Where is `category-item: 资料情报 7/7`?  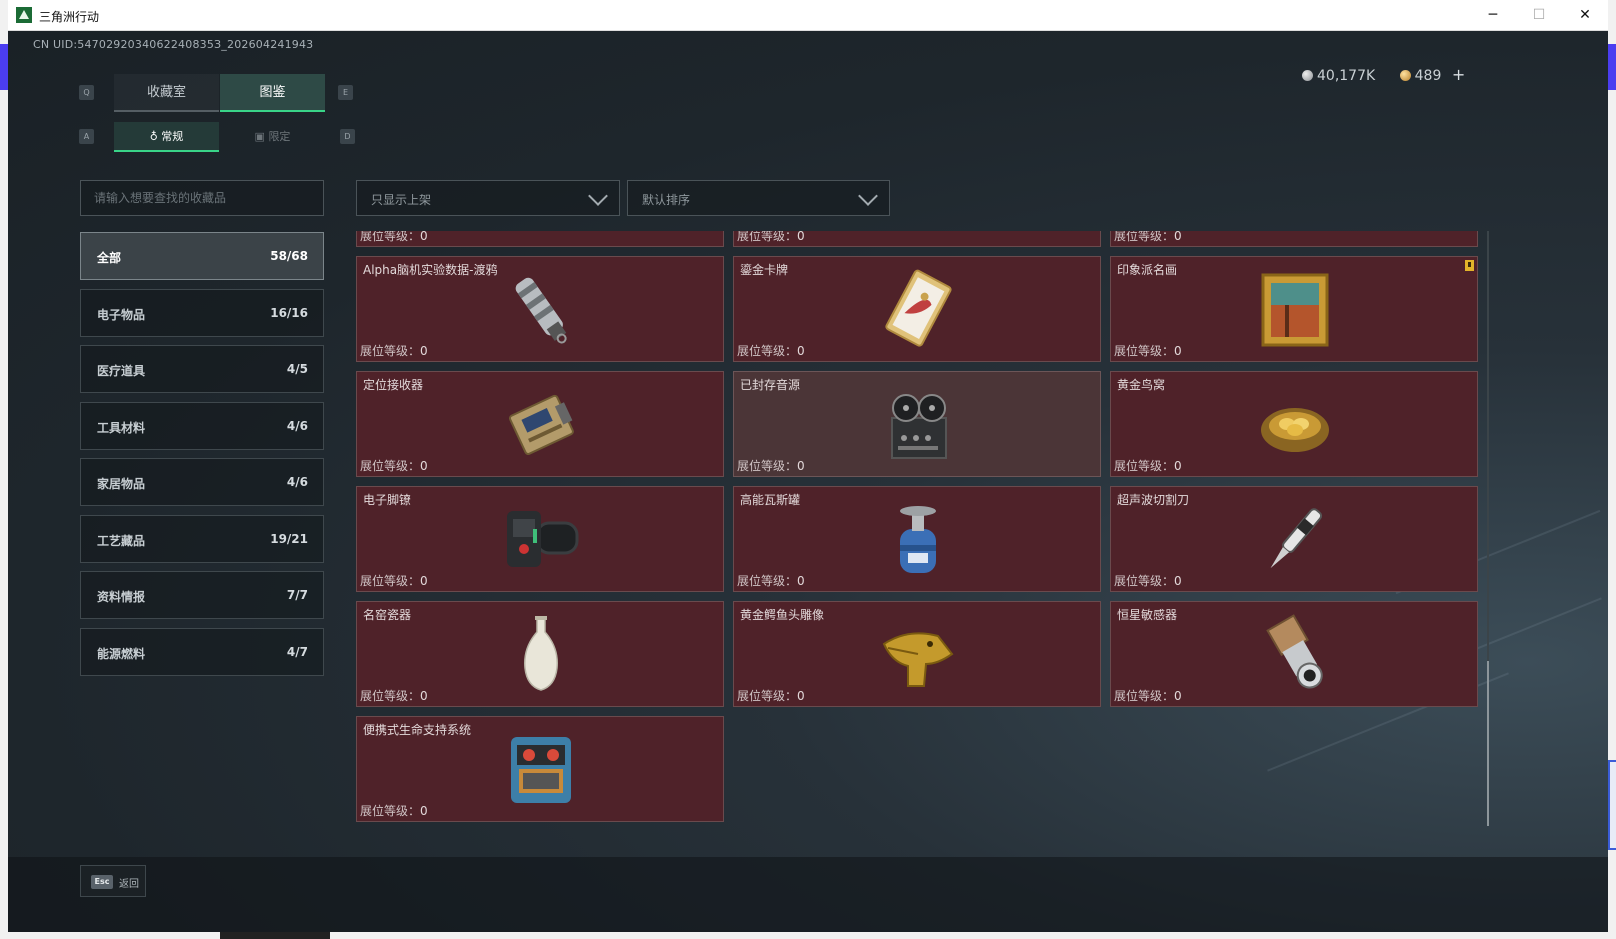
category-item: 资料情报 7/7 is located at coordinates (202, 595).